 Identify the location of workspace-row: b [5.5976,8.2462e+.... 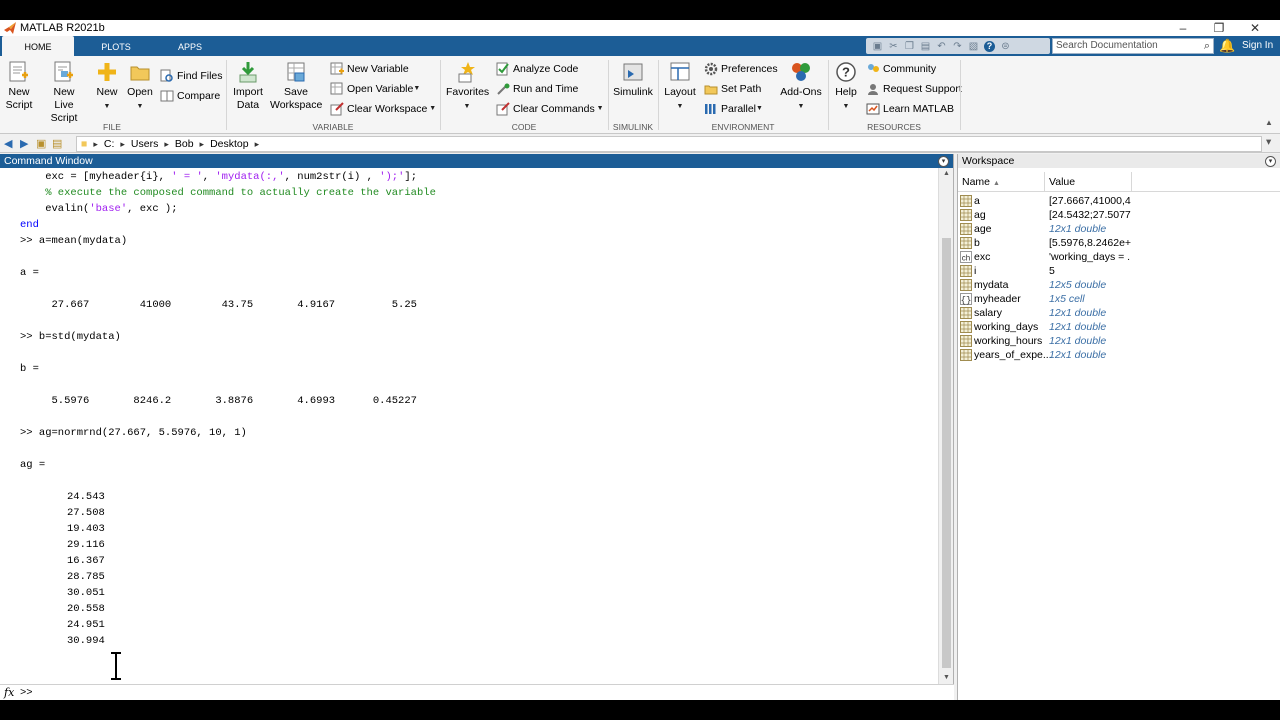
(1119, 243).